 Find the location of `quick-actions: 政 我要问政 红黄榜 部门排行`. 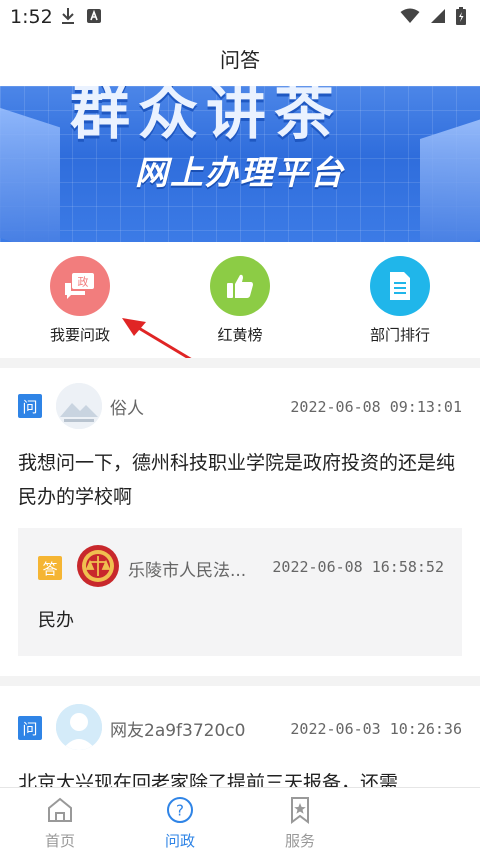

quick-actions: 政 我要问政 红黄榜 部门排行 is located at coordinates (240, 298).